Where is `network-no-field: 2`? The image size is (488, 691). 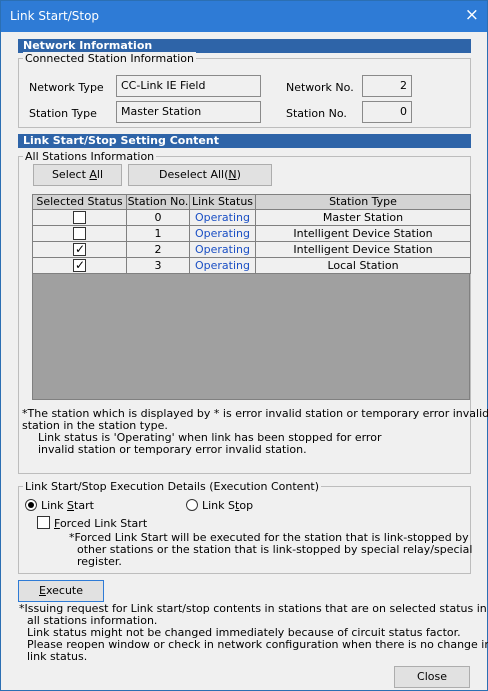
network-no-field: 2 is located at coordinates (387, 86).